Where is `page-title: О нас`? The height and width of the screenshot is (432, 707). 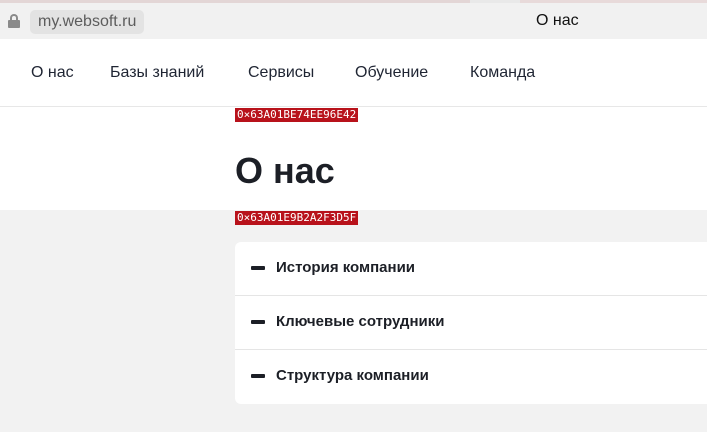 page-title: О нас is located at coordinates (285, 170).